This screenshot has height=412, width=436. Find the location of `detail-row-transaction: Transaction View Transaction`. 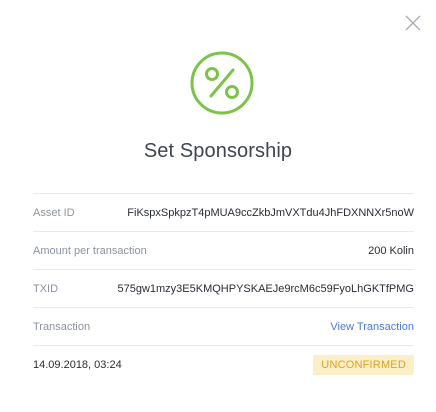

detail-row-transaction: Transaction View Transaction is located at coordinates (223, 326).